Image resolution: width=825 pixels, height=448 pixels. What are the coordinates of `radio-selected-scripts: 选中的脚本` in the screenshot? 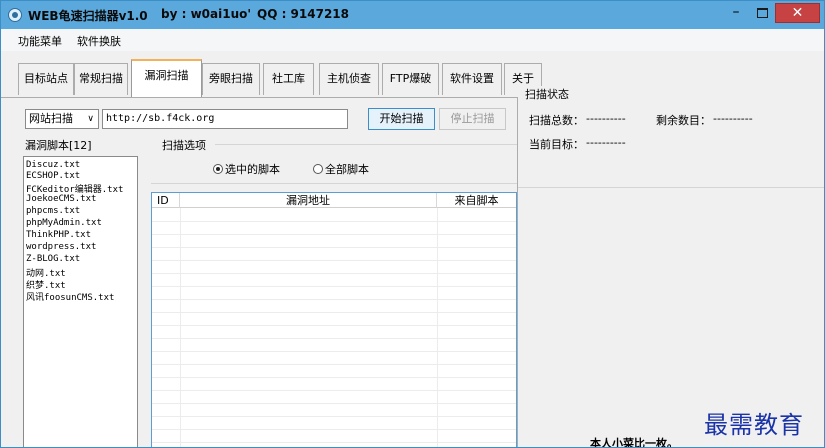 It's located at (246, 169).